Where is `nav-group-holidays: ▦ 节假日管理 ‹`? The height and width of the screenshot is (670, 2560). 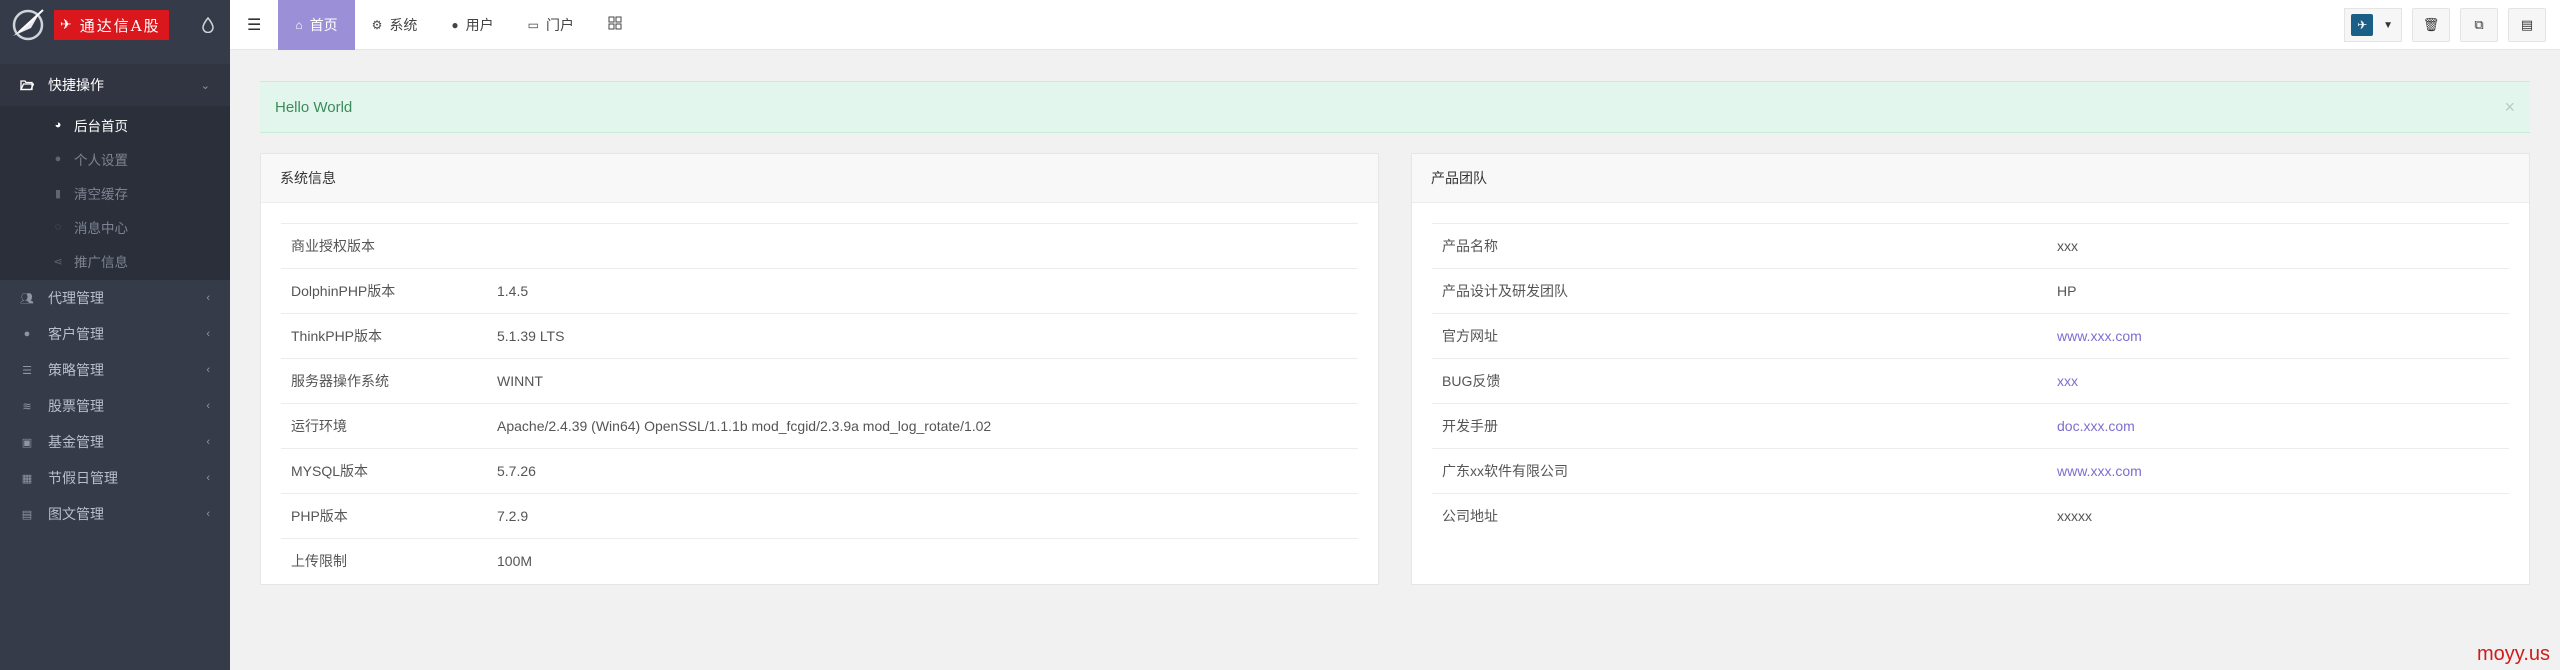 nav-group-holidays: ▦ 节假日管理 ‹ is located at coordinates (115, 478).